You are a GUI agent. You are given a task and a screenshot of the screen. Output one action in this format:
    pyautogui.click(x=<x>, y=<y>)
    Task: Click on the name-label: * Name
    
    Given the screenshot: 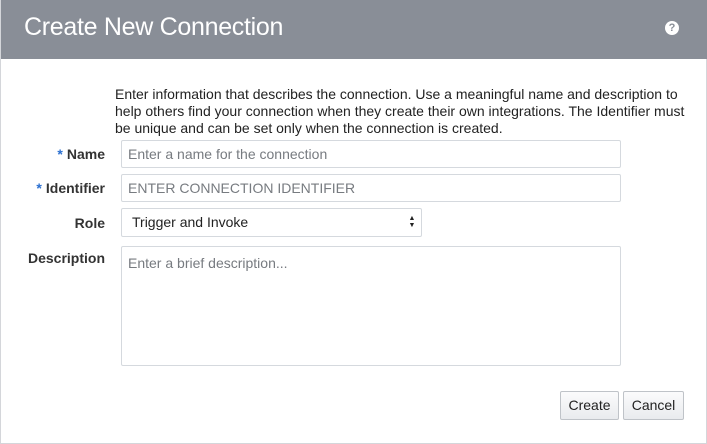 What is the action you would take?
    pyautogui.click(x=81, y=154)
    